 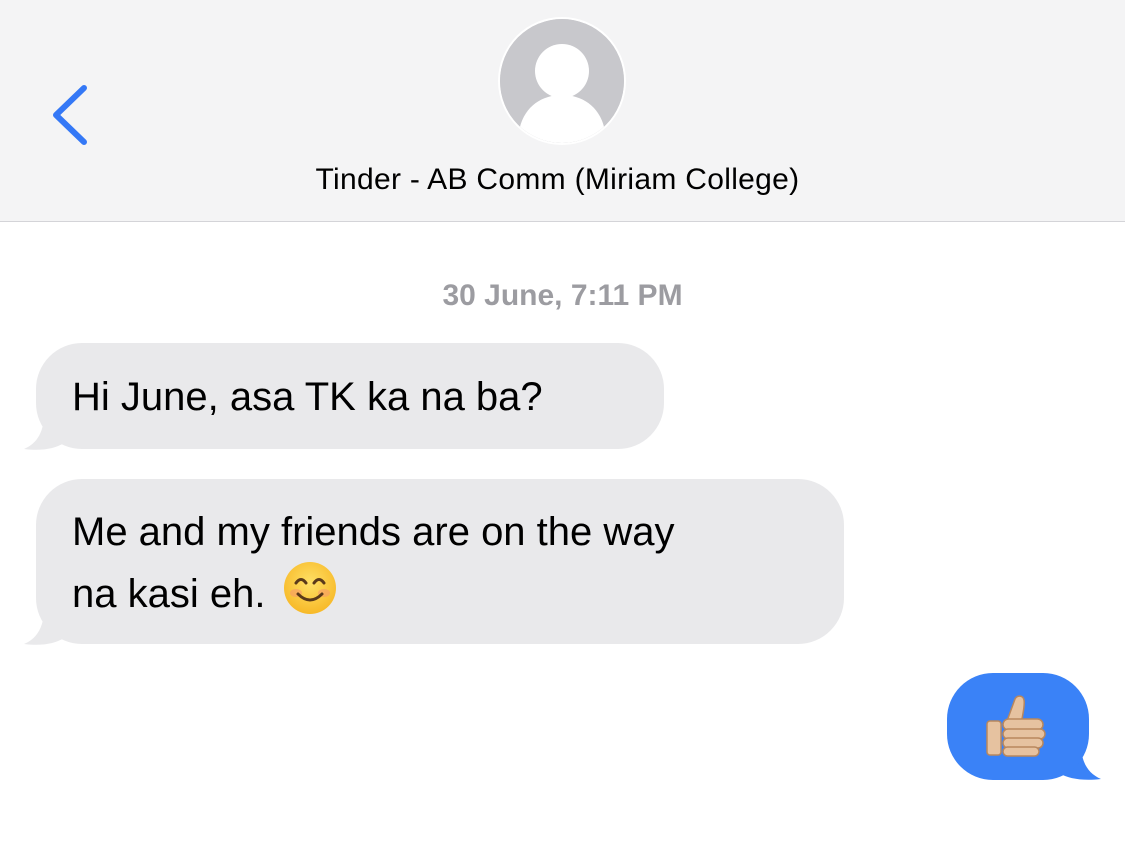 I want to click on message-text: Hi June, asa TK ka na ba?, so click(x=307, y=397).